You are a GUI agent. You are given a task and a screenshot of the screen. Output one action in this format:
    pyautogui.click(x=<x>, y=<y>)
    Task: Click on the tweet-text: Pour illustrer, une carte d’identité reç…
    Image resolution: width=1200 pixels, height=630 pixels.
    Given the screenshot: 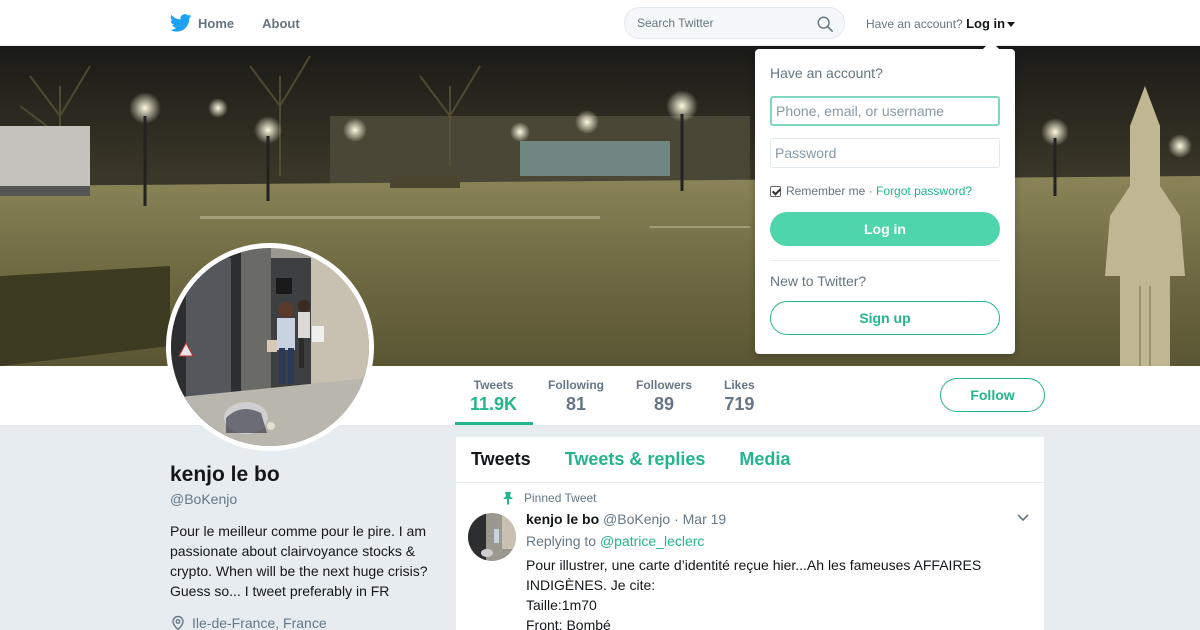 What is the action you would take?
    pyautogui.click(x=754, y=593)
    